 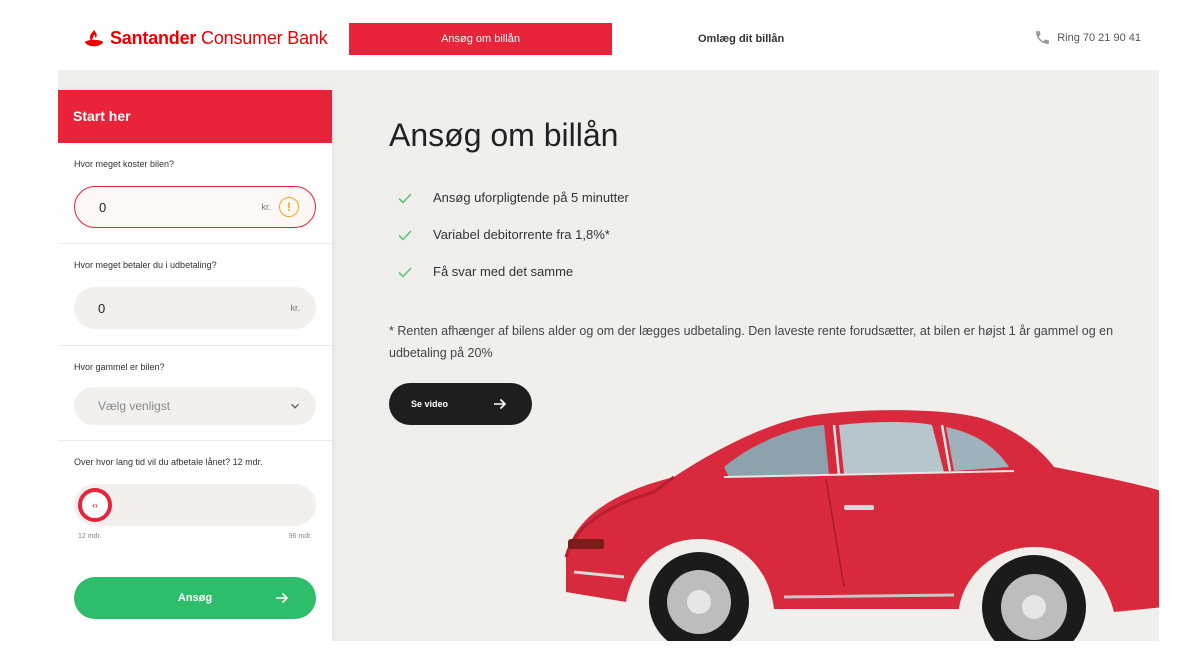 I want to click on car-price-section: Hvor meget koster bilen? 0 kr. !, so click(x=195, y=193).